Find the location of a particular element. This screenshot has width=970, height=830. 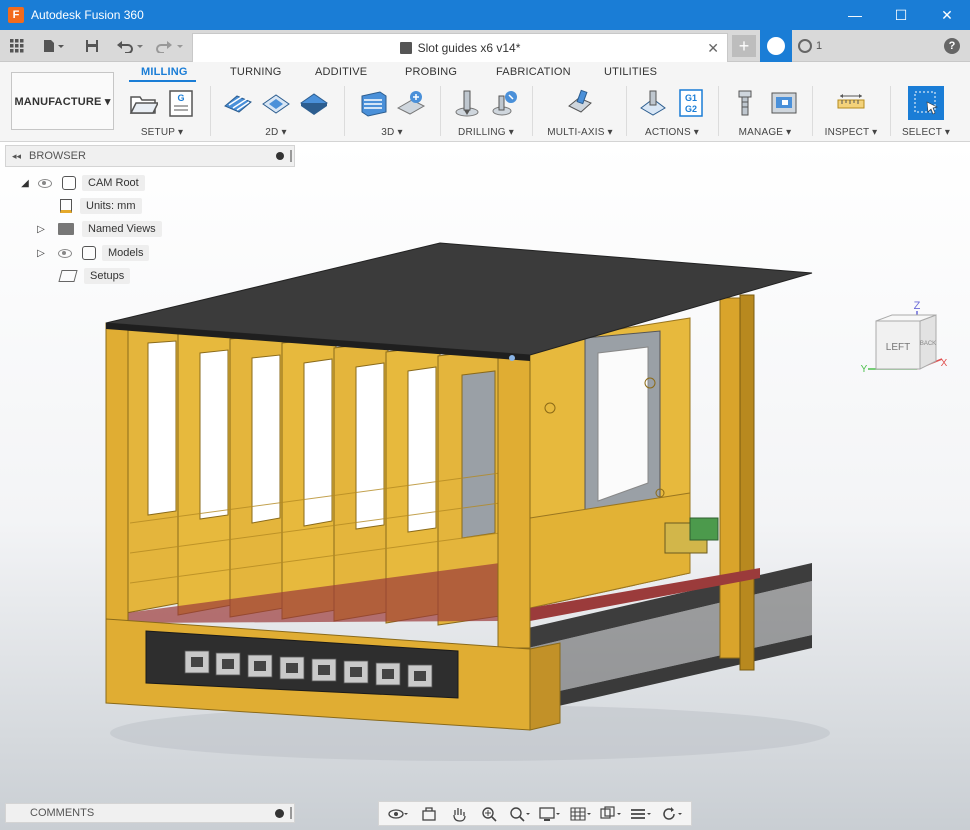

open-folder-icon is located at coordinates (68, 276).